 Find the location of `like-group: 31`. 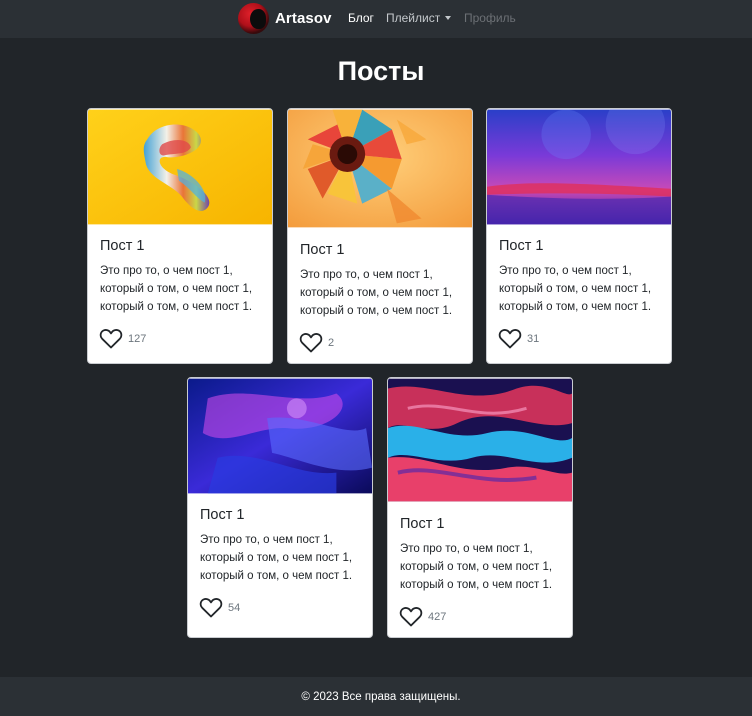

like-group: 31 is located at coordinates (584, 338).